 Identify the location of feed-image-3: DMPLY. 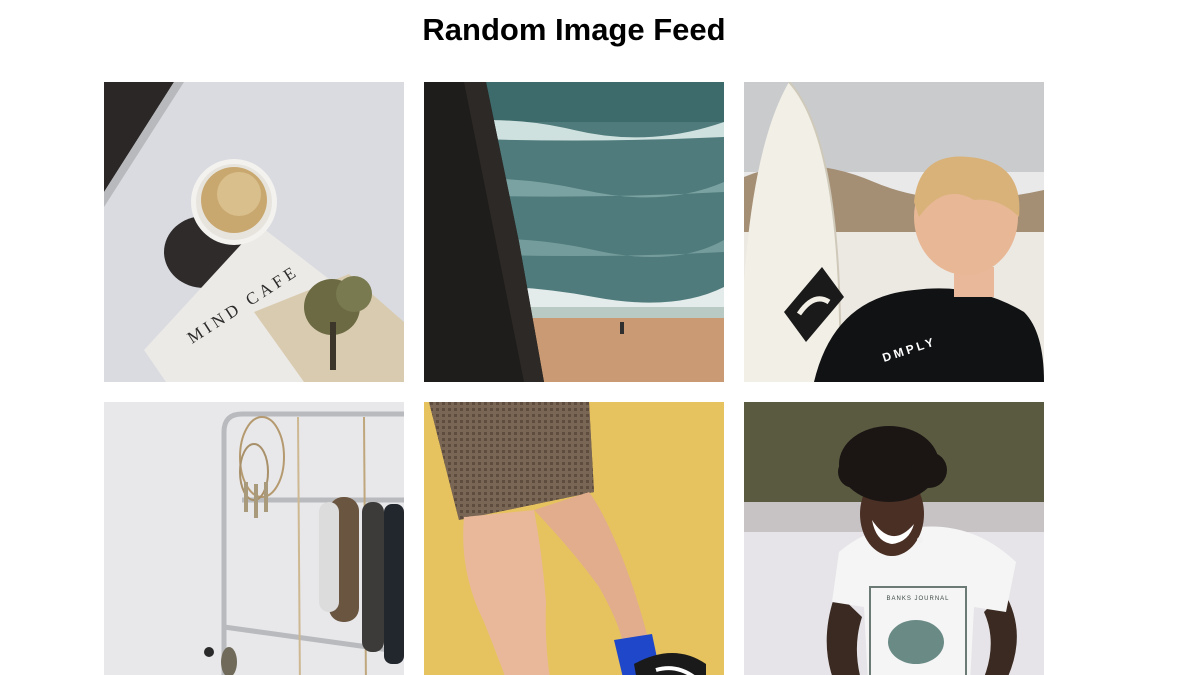
(894, 232).